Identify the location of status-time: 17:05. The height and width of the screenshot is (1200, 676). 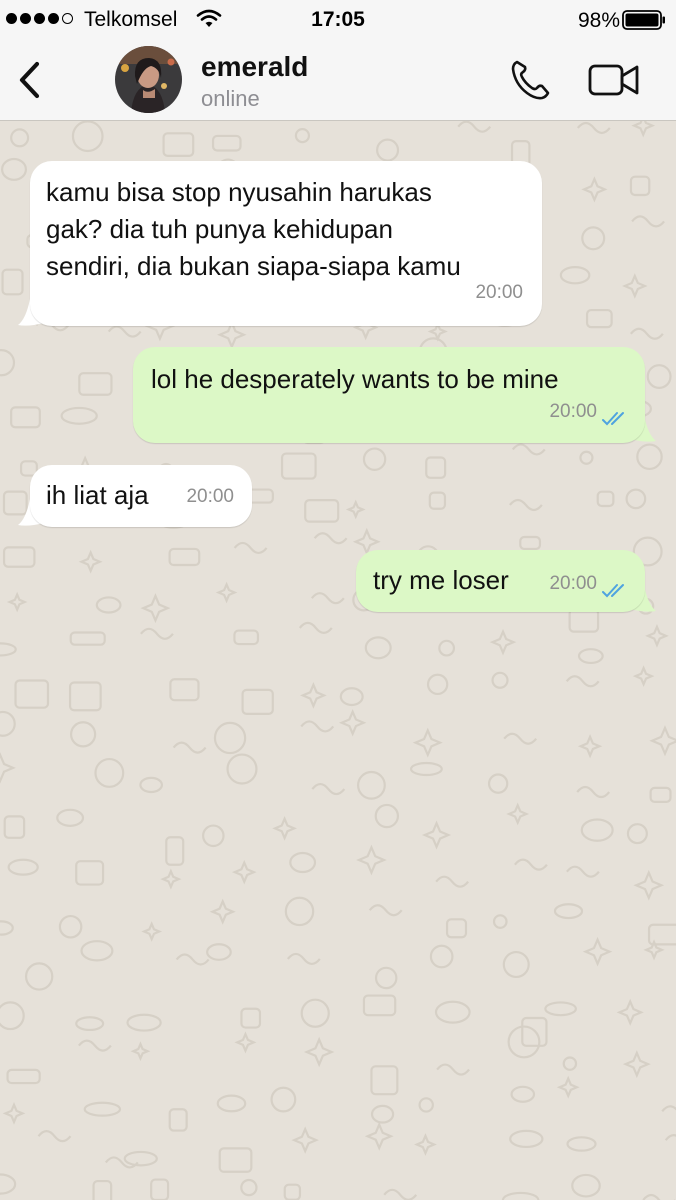
(338, 19).